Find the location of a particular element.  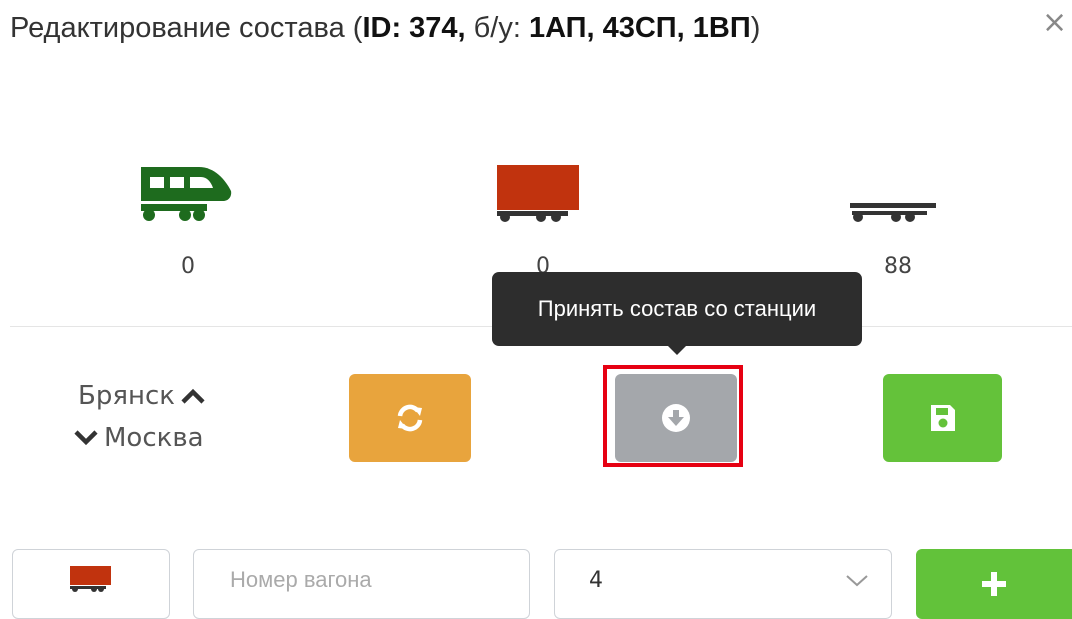

save-icon is located at coordinates (942, 418).